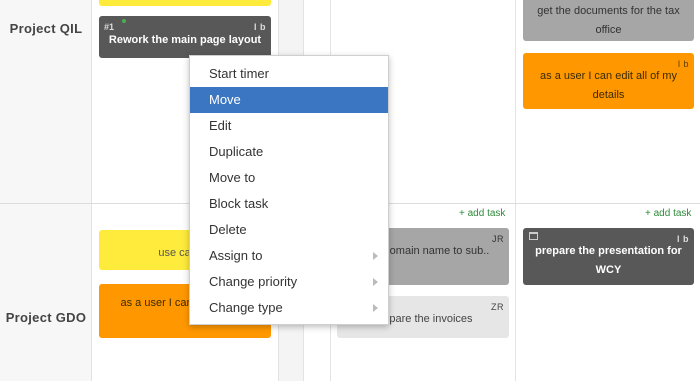  Describe the element at coordinates (46, 28) in the screenshot. I see `swimlane-label-qil: Project QIL` at that location.